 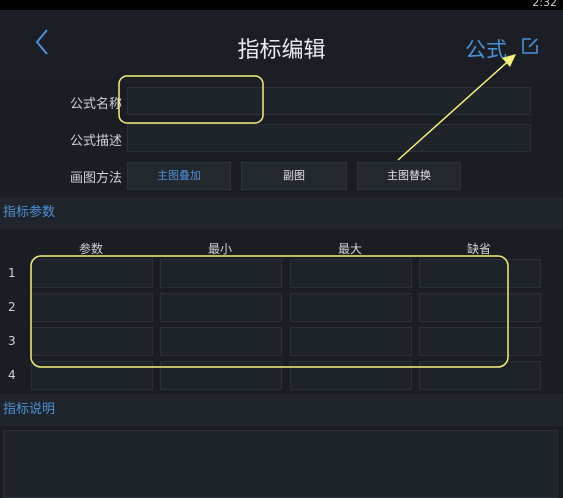 What do you see at coordinates (12, 375) in the screenshot?
I see `row-label-4: 4` at bounding box center [12, 375].